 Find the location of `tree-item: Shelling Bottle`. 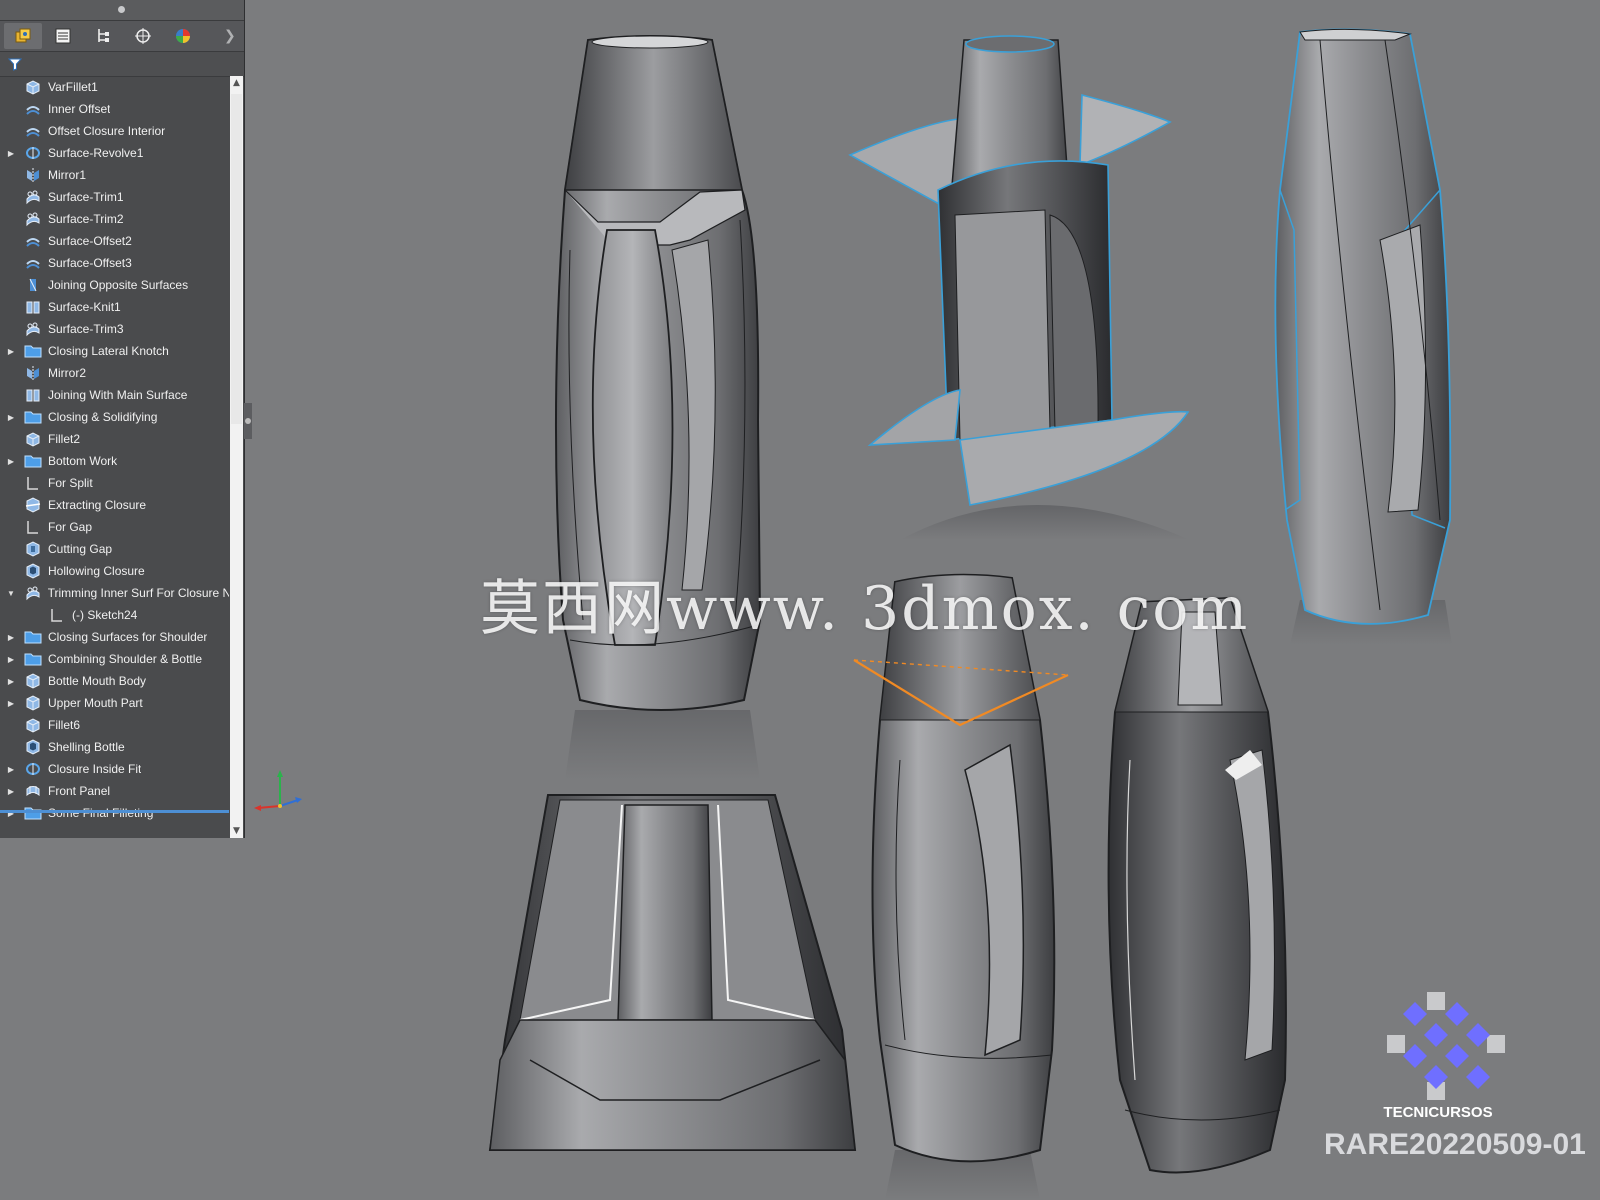

tree-item: Shelling Bottle is located at coordinates (114, 747).